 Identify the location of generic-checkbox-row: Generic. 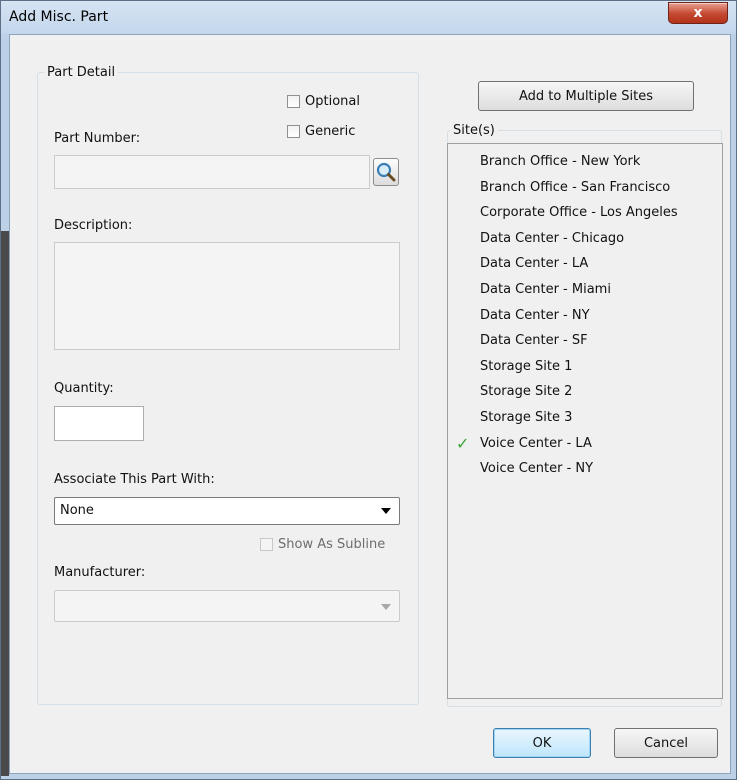
(321, 131).